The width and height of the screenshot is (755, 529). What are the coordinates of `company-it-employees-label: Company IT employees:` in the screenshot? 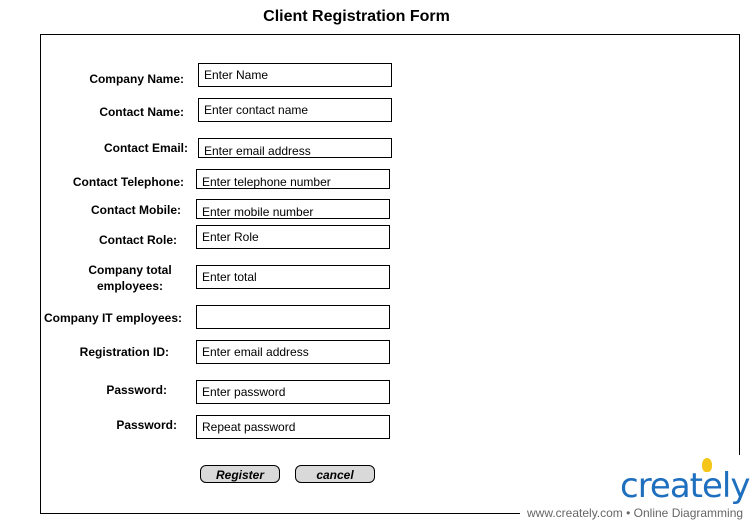 It's located at (112, 318).